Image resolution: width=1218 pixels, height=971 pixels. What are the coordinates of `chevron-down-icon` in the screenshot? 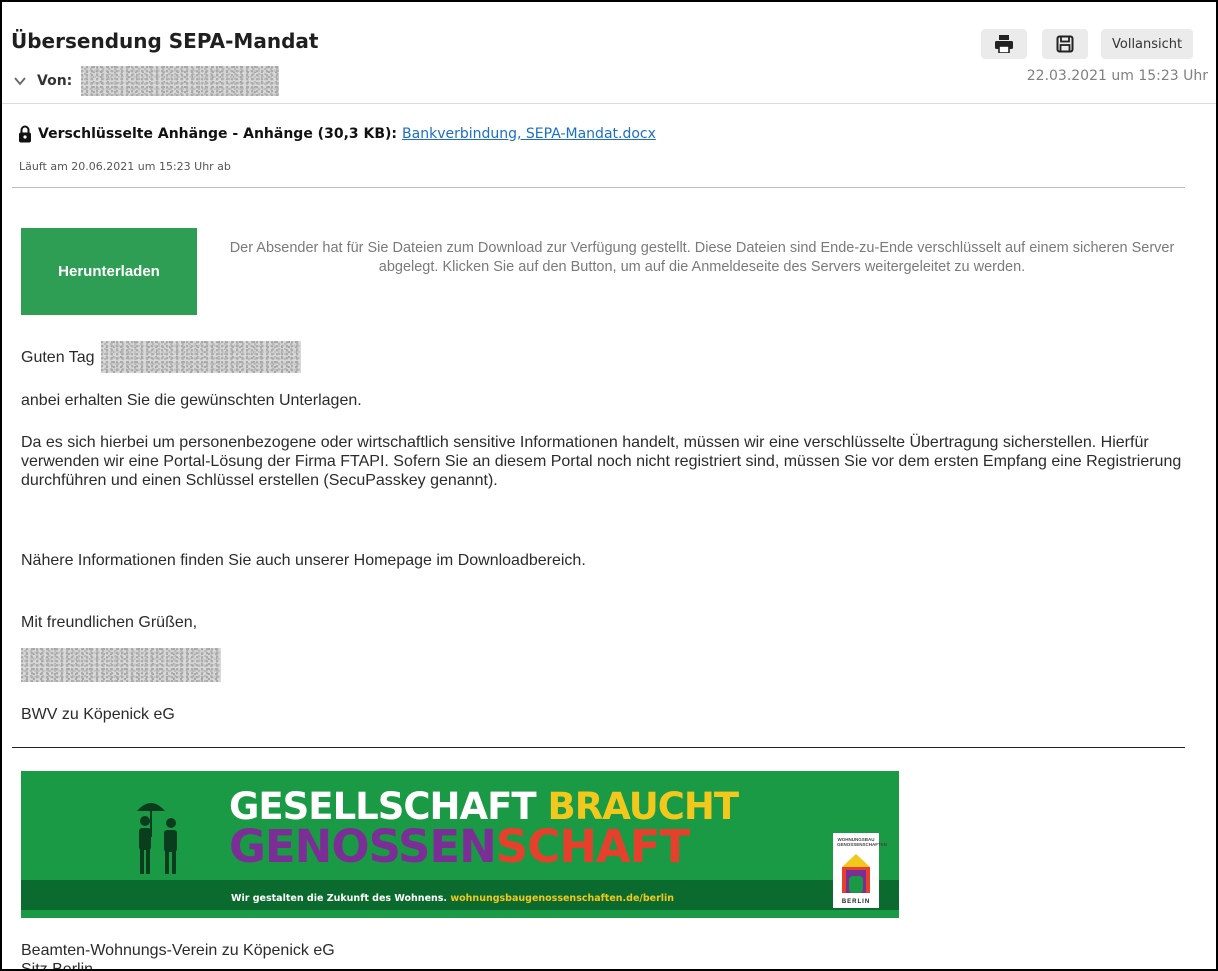 It's located at (20, 81).